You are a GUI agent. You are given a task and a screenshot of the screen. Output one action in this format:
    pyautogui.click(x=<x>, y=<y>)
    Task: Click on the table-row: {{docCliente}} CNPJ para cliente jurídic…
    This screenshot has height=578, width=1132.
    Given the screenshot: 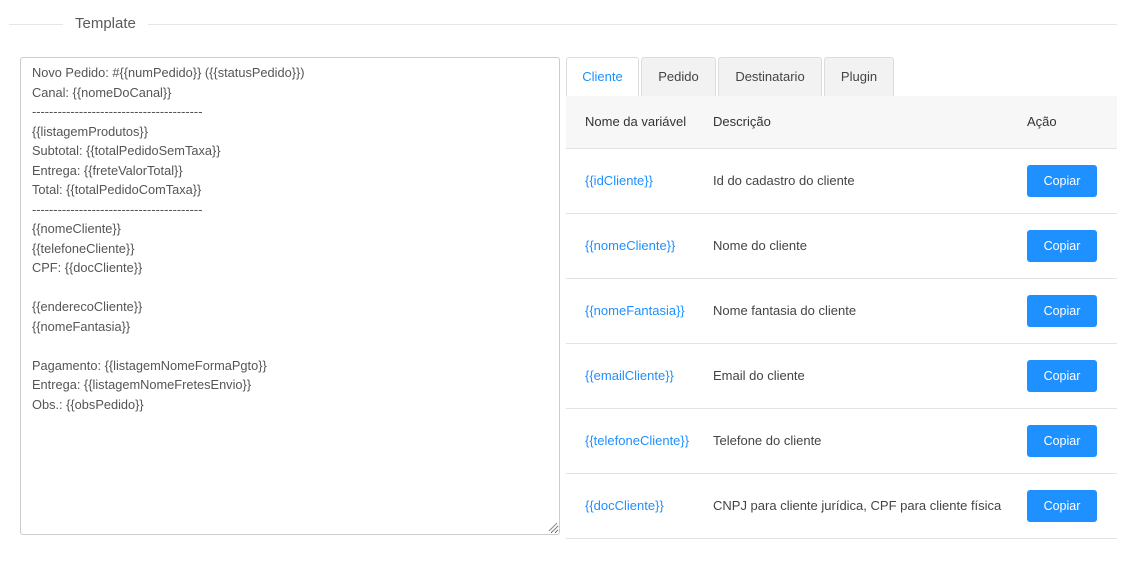 What is the action you would take?
    pyautogui.click(x=841, y=506)
    